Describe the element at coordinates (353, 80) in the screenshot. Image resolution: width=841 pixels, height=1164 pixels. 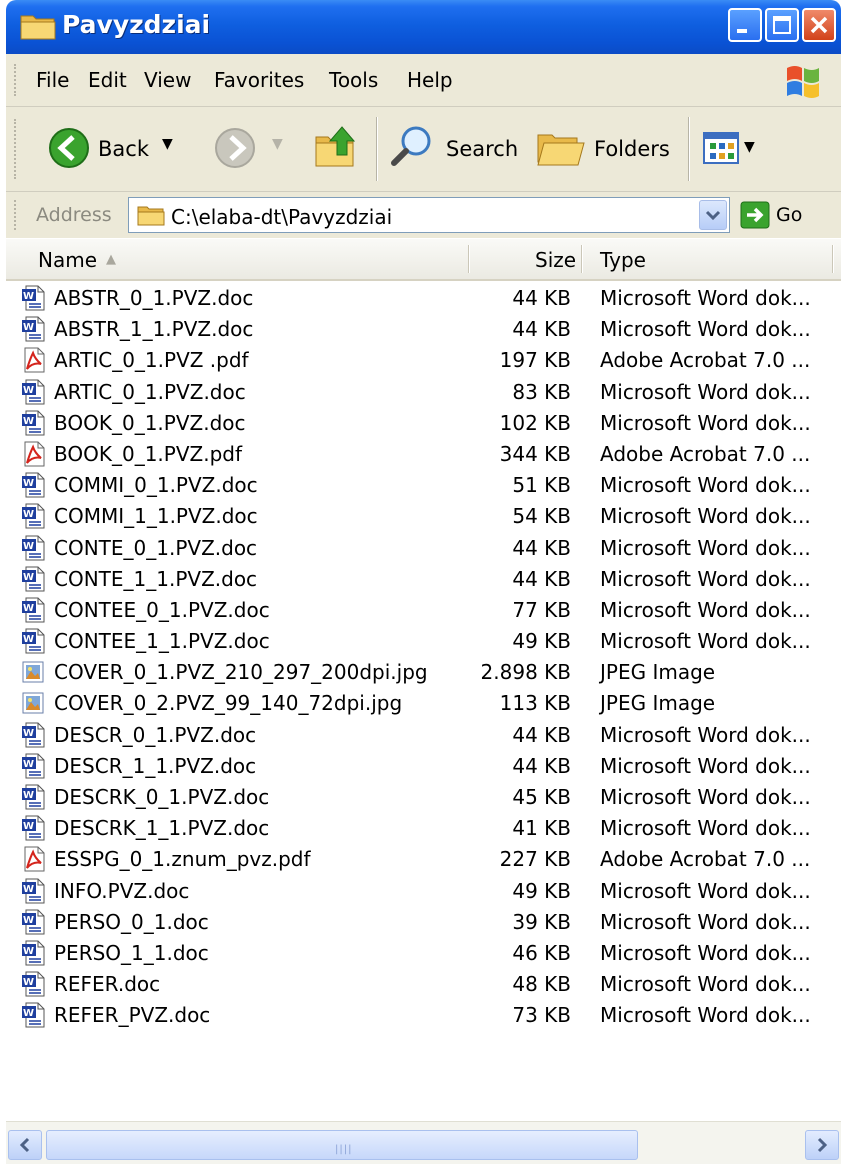
I see `menu-tools: Tools` at that location.